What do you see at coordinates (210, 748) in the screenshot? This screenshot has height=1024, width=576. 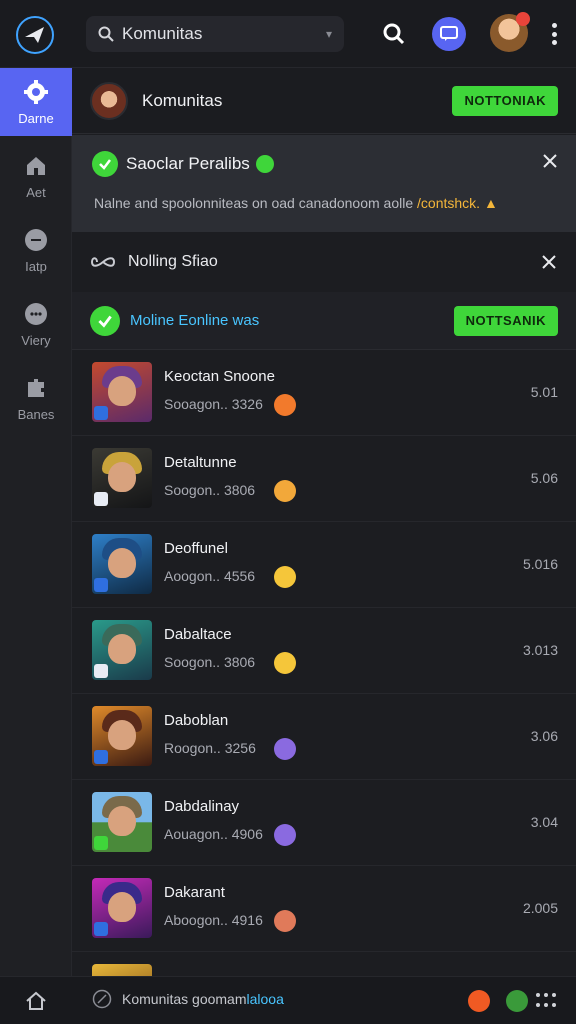 I see `list-item-subtitle: Roogon.. 3256` at bounding box center [210, 748].